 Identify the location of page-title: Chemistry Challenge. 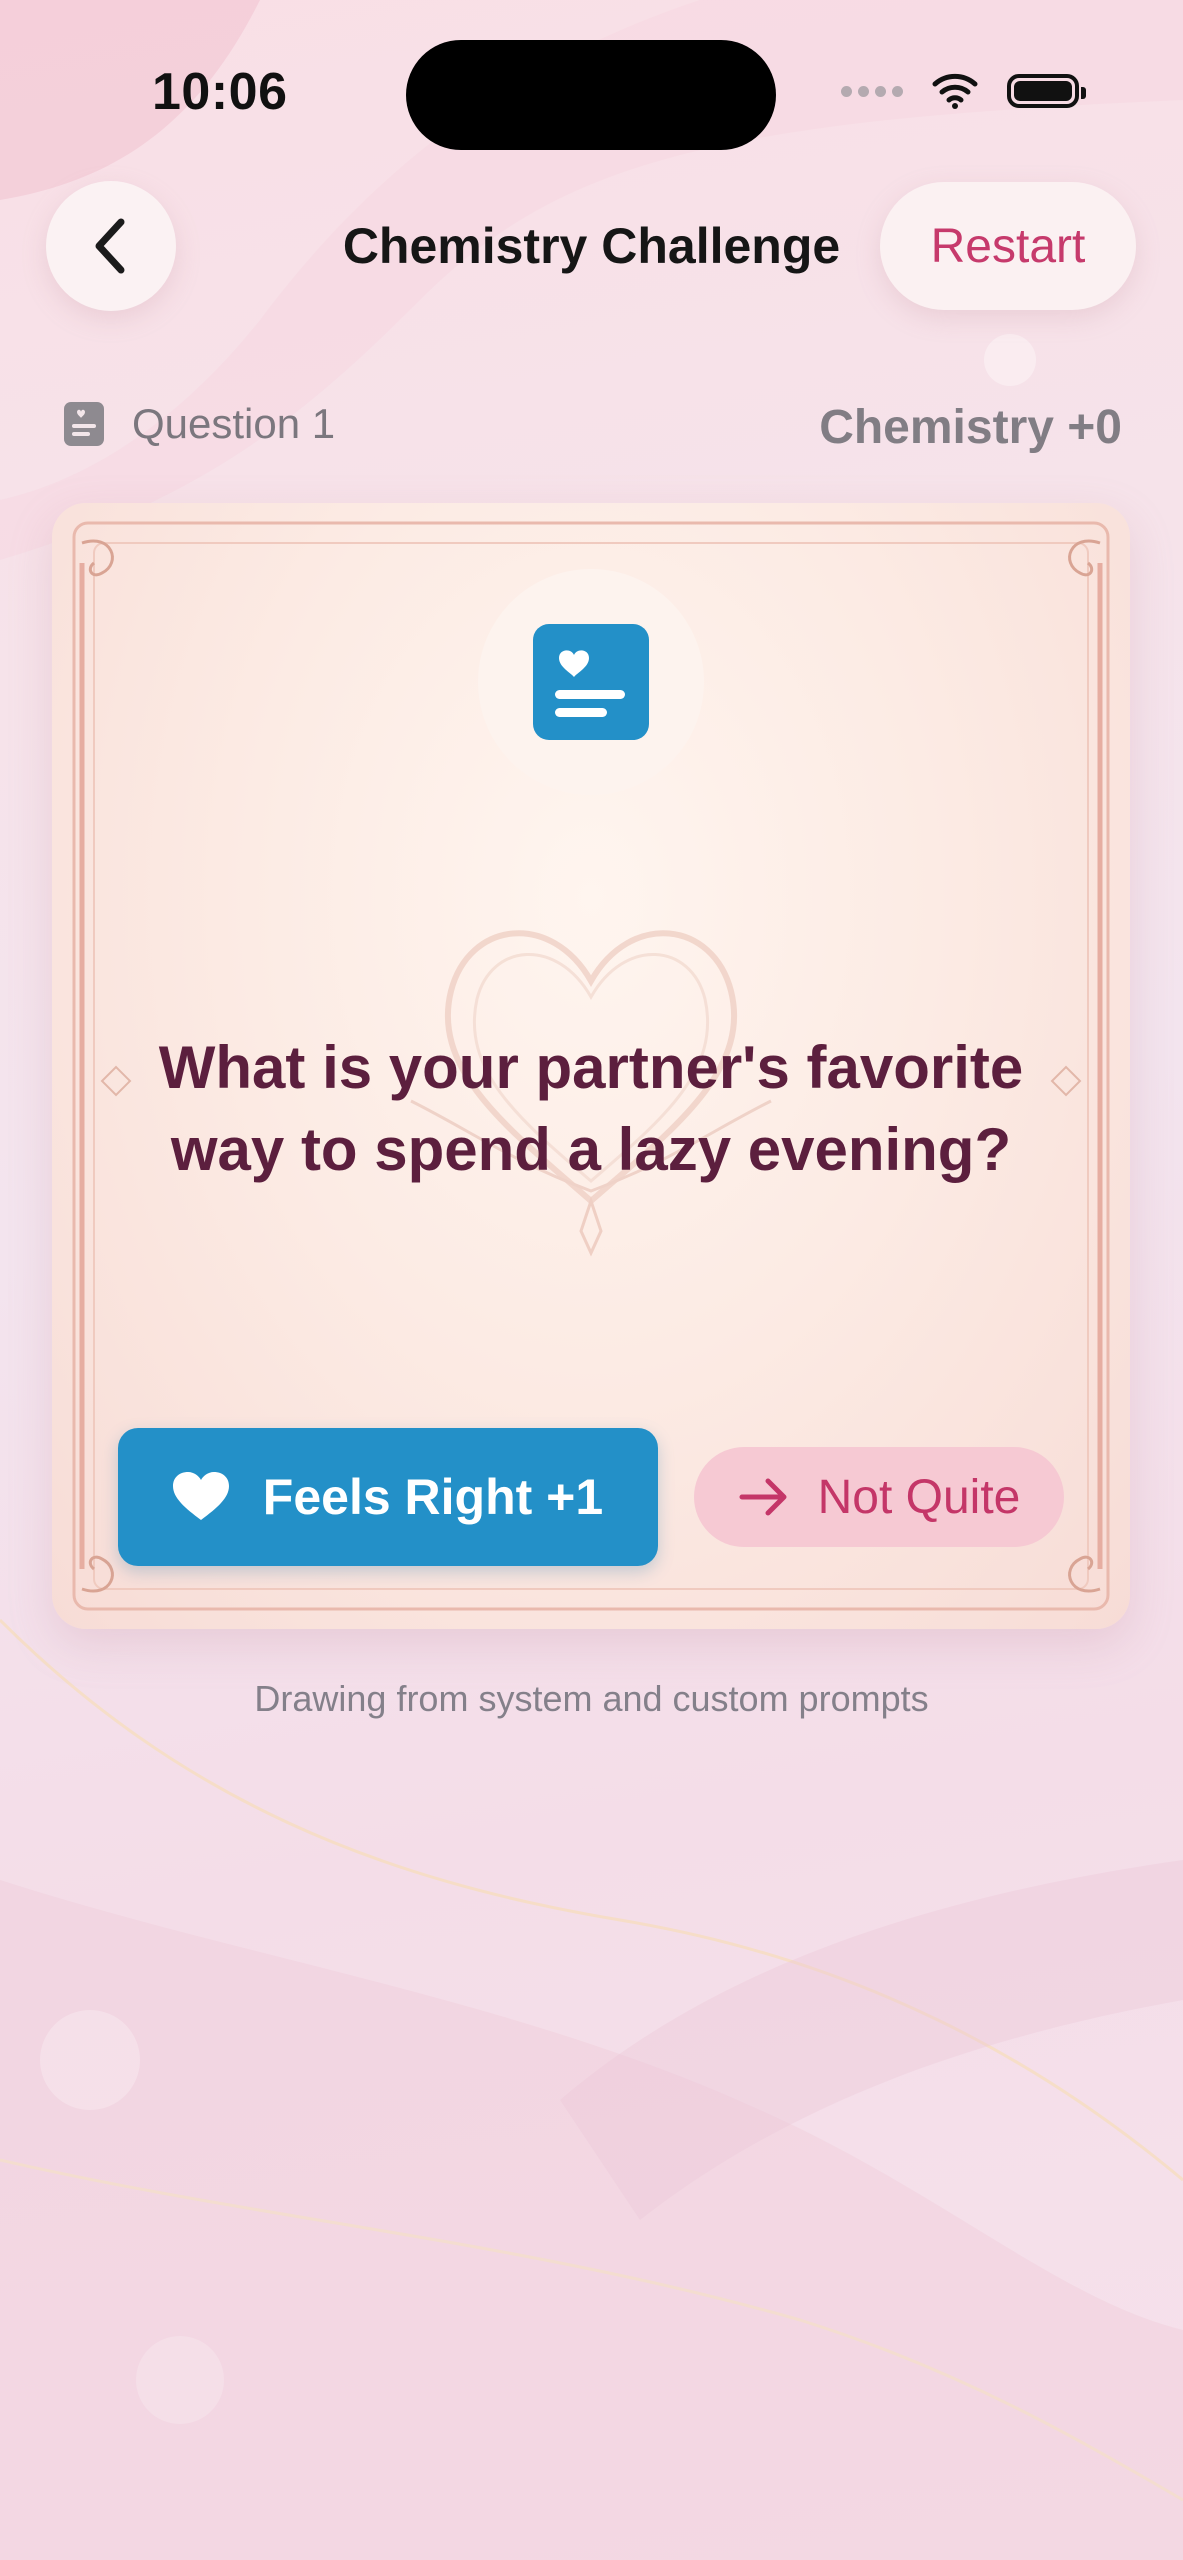
(591, 246).